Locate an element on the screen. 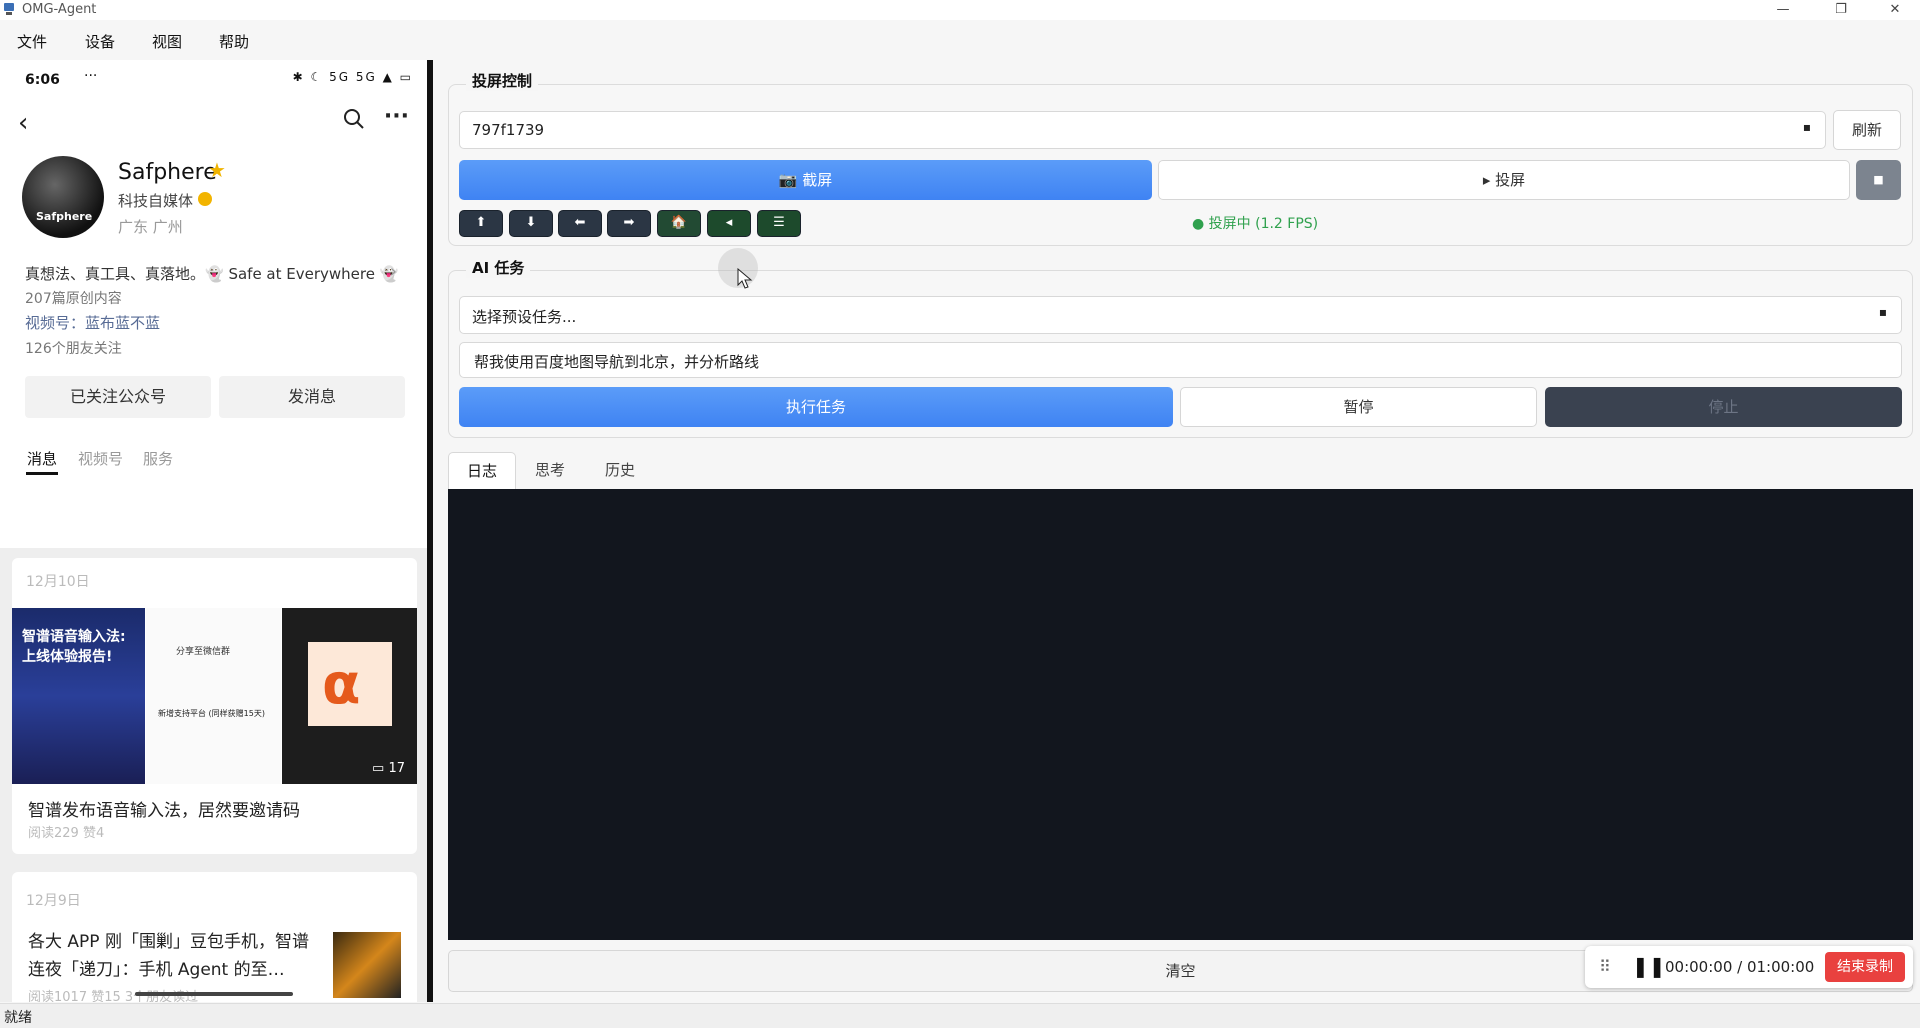 Image resolution: width=1920 pixels, height=1028 pixels. avatar-logo-text: Safphere is located at coordinates (64, 216).